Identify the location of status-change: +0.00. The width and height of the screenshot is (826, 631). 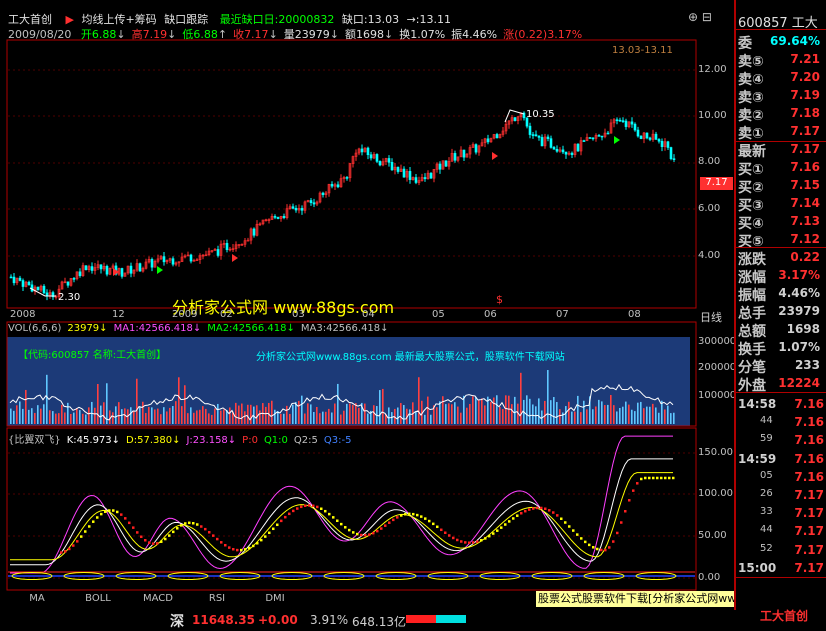
(278, 620).